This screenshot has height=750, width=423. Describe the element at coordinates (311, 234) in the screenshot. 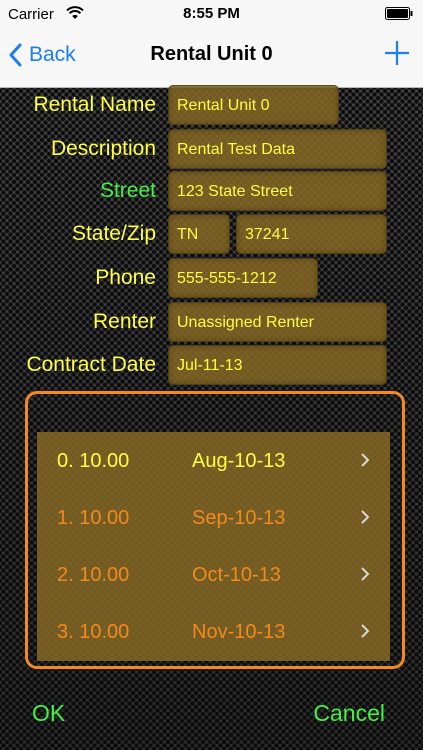

I see `zip-field: 37241` at that location.